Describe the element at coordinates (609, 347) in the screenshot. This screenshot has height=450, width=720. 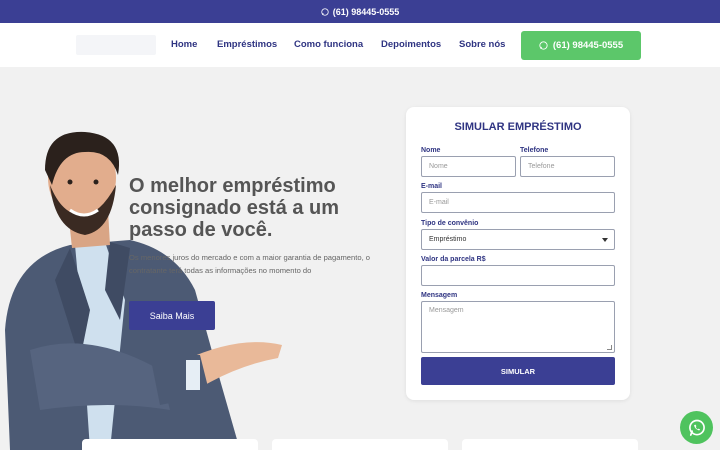
I see `resize-handle-icon` at that location.